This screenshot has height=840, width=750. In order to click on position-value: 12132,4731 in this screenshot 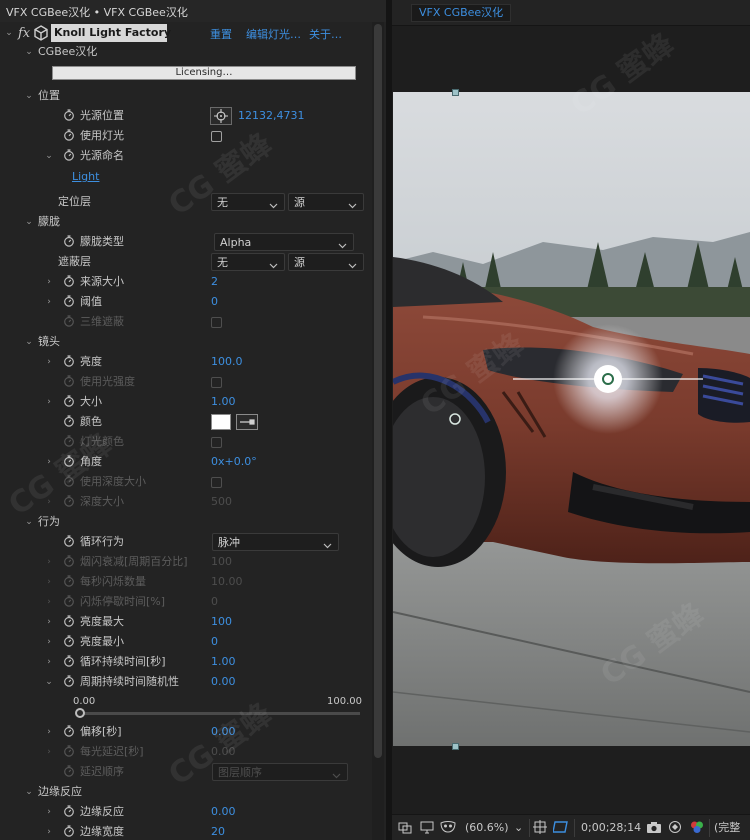, I will do `click(271, 116)`.